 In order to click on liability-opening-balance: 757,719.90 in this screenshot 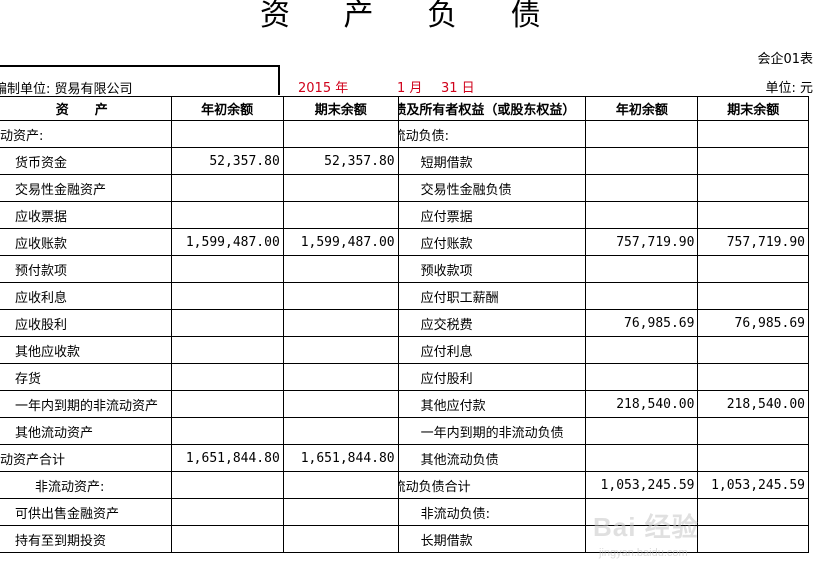, I will do `click(642, 242)`.